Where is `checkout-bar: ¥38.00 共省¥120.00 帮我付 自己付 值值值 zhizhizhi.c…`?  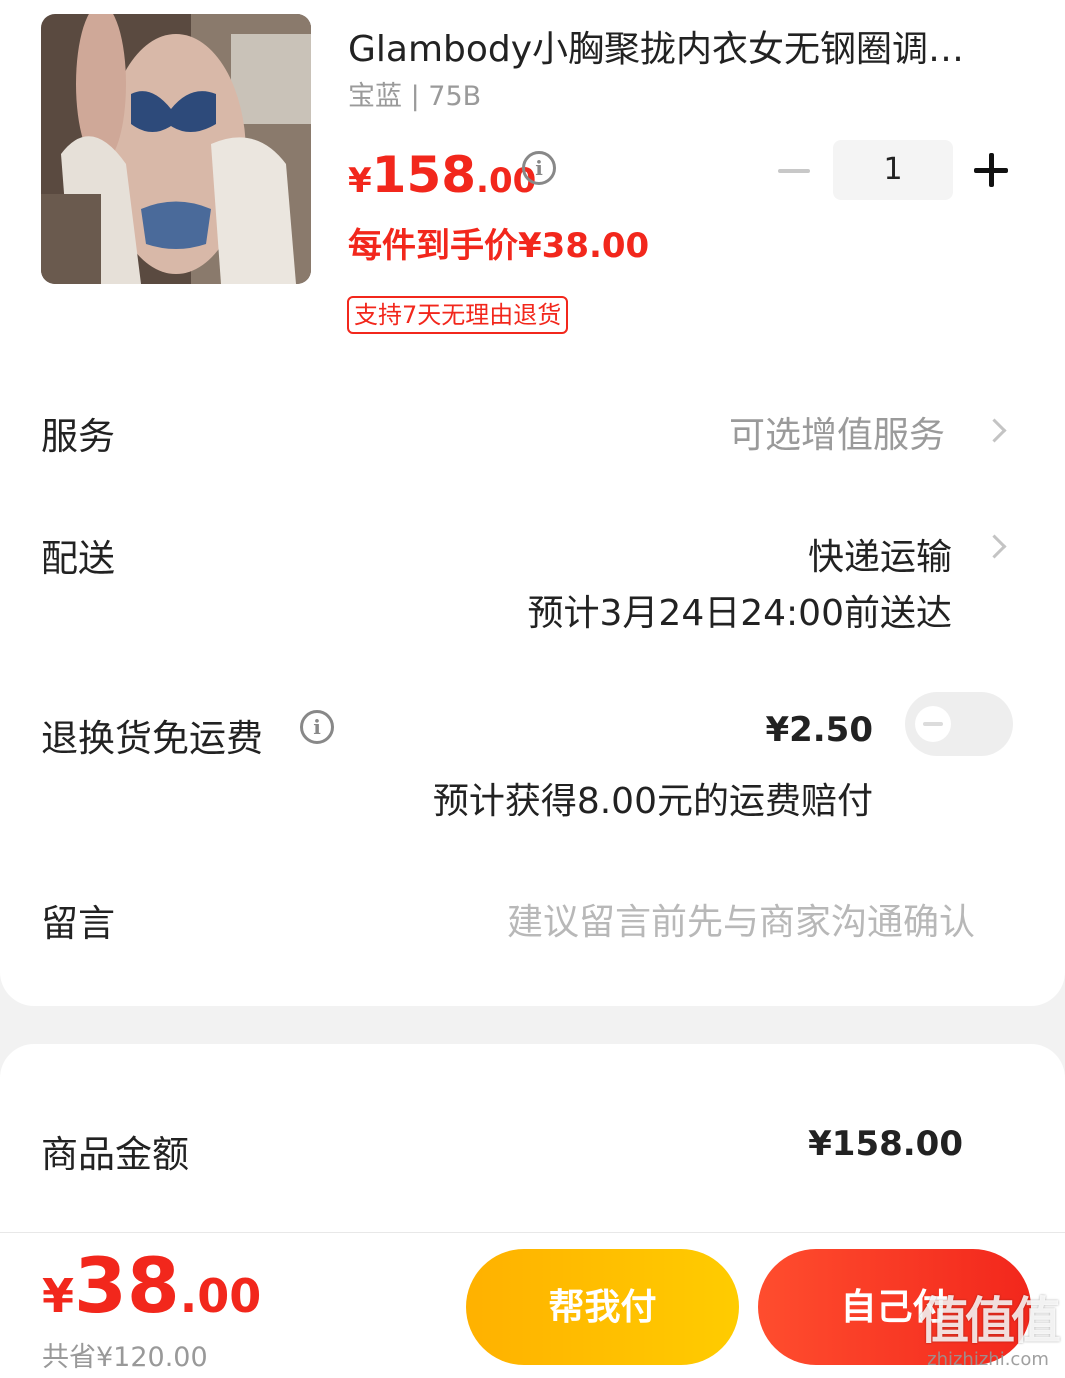 checkout-bar: ¥38.00 共省¥120.00 帮我付 自己付 值值值 zhizhizhi.c… is located at coordinates (532, 1305).